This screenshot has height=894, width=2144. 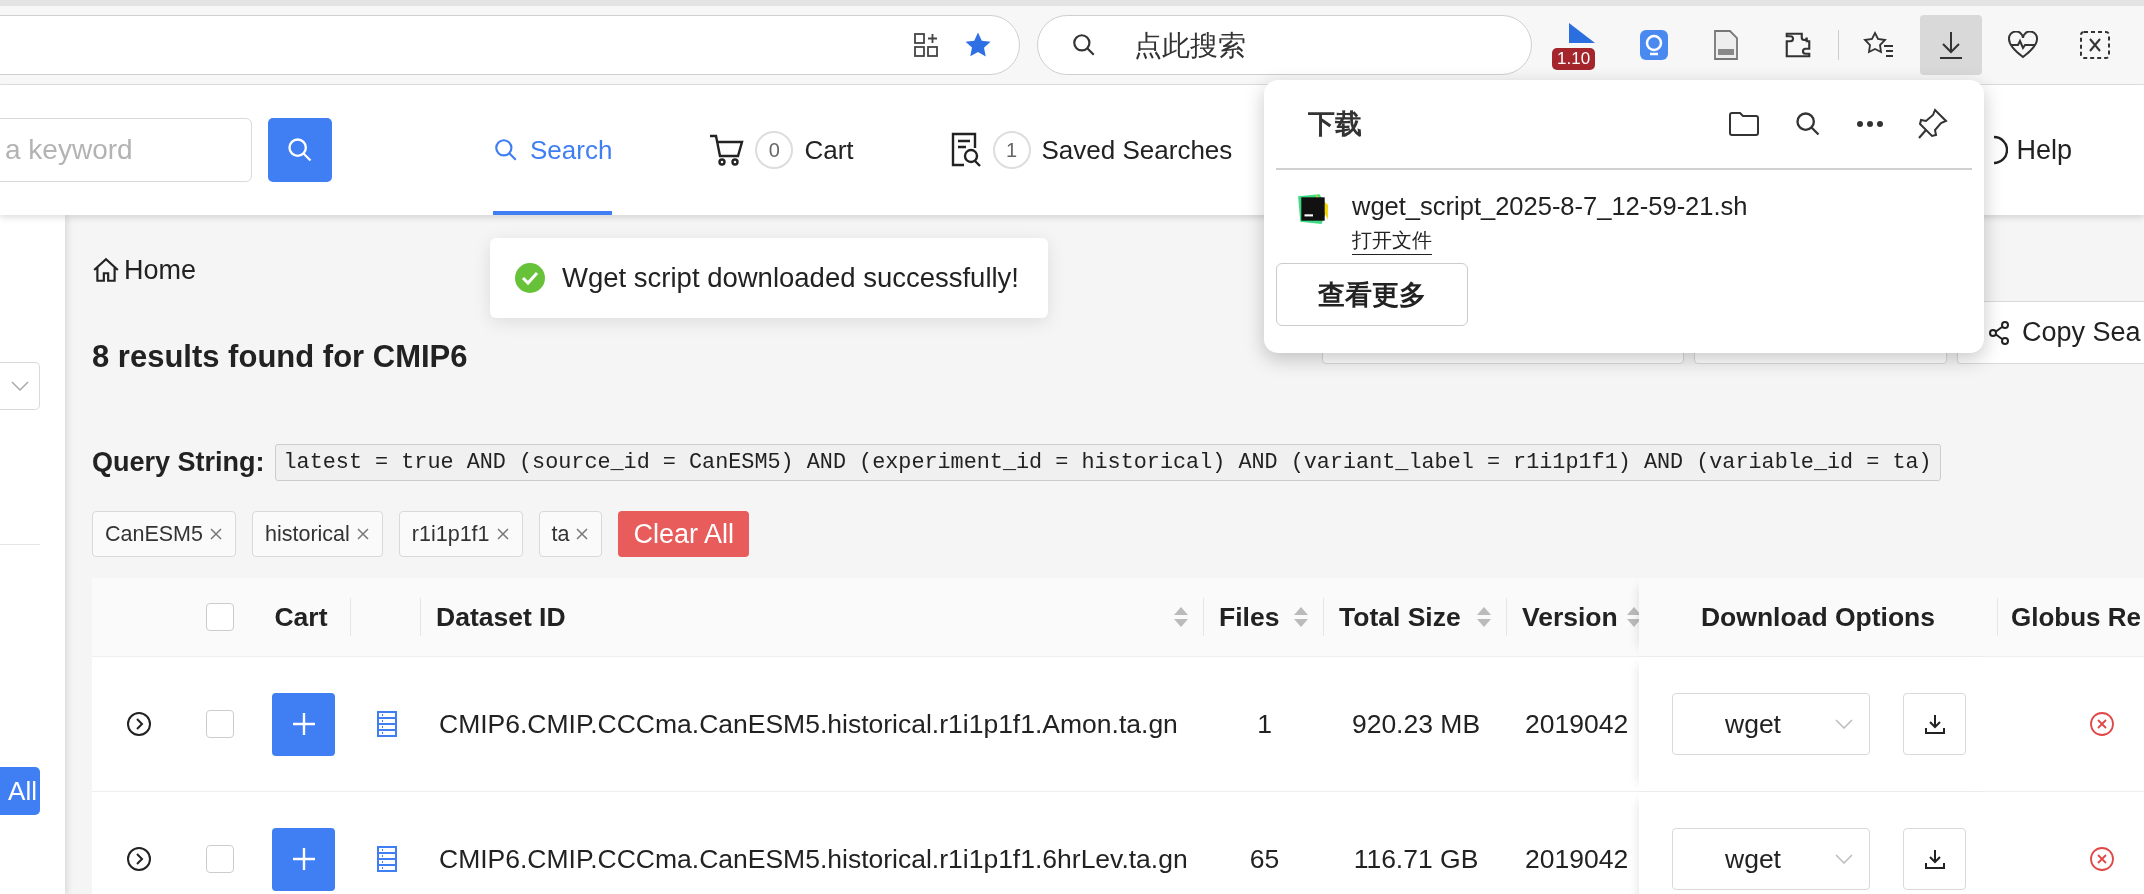 I want to click on column-header: Cart, so click(x=301, y=617).